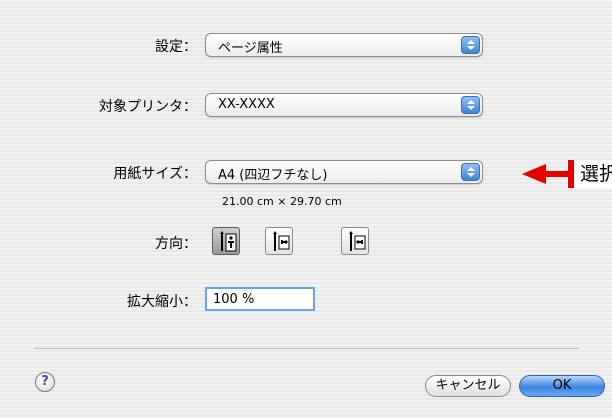  Describe the element at coordinates (260, 299) in the screenshot. I see `scale-input: 100 %` at that location.